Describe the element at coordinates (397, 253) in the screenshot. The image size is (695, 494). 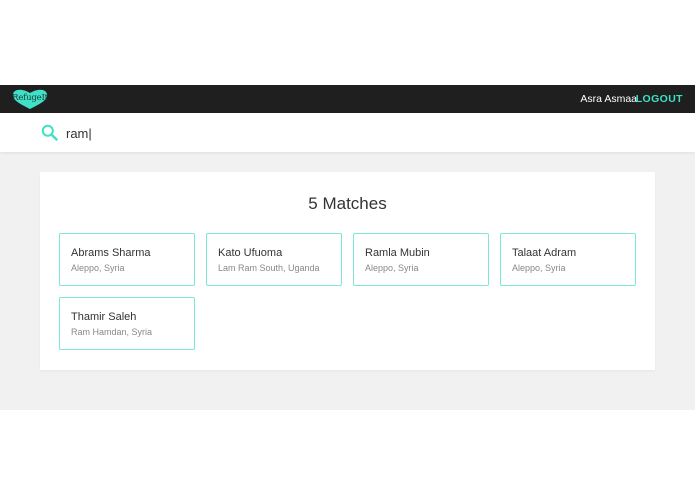
I see `result-name: Ramla Mubin` at that location.